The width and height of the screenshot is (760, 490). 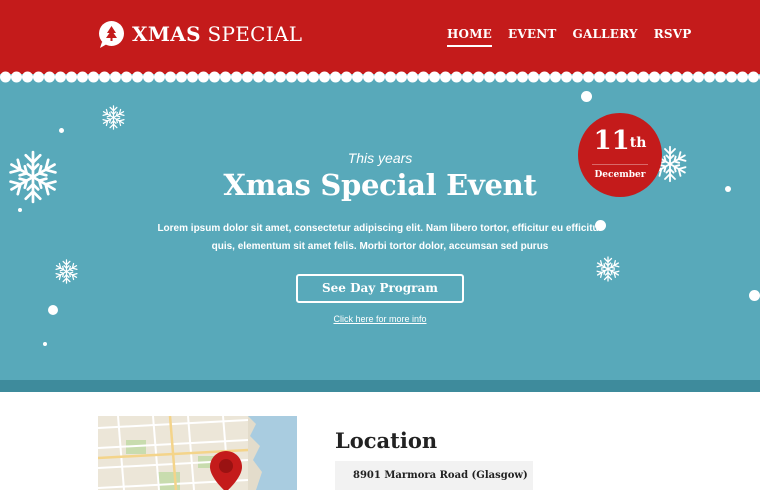 I want to click on date-badge: 11th December, so click(x=620, y=155).